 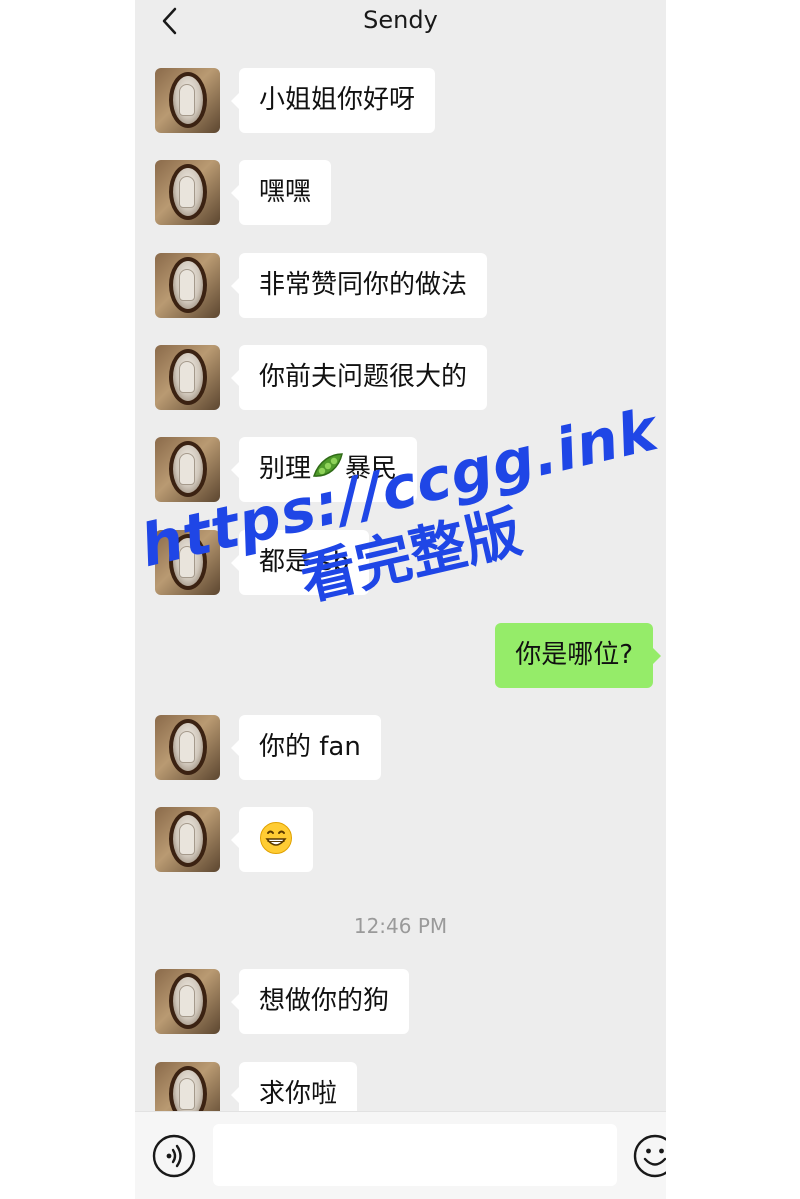 What do you see at coordinates (578, 655) in the screenshot?
I see `message-bubble-outgoing: 你是哪位?` at bounding box center [578, 655].